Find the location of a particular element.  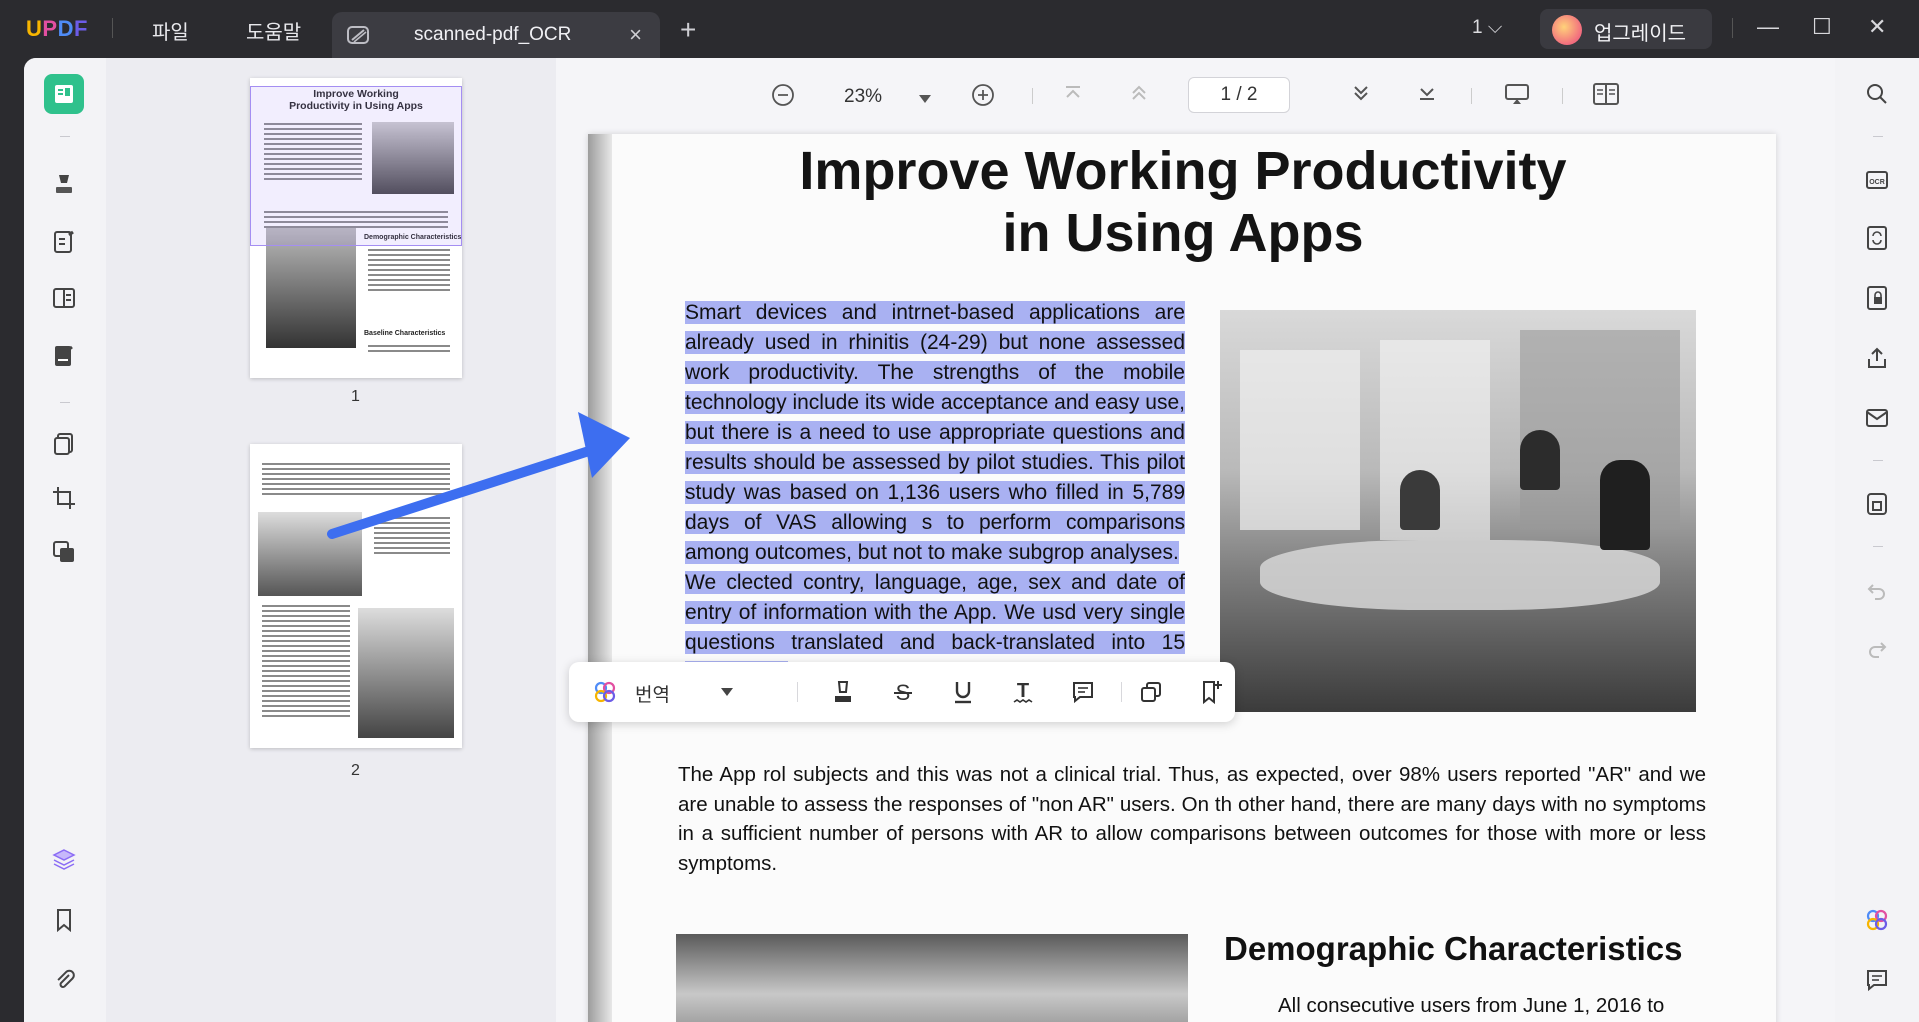

zoom-in-icon is located at coordinates (983, 97).